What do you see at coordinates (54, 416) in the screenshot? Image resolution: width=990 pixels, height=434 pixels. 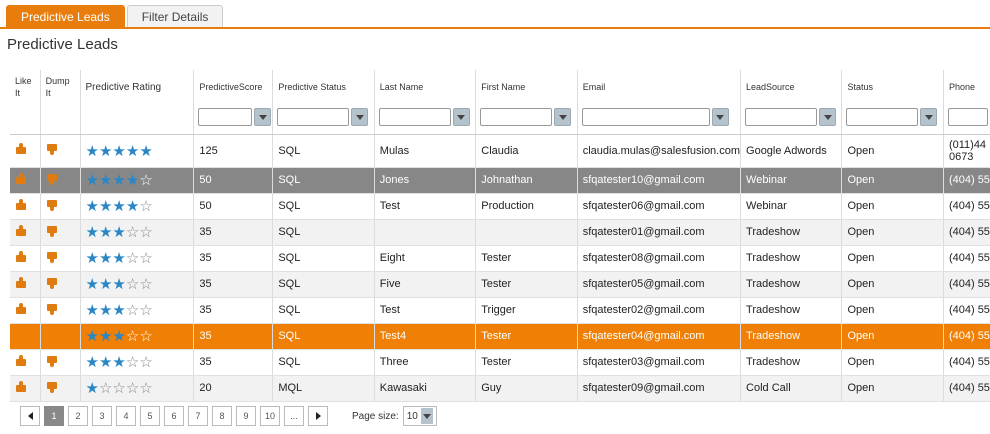 I see `page-button-1: 1` at bounding box center [54, 416].